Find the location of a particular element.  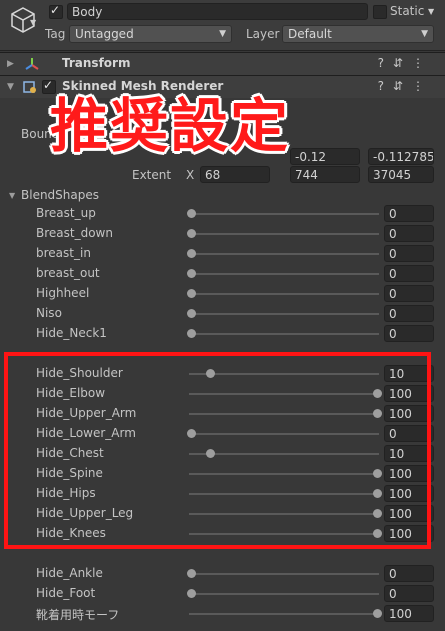

layer-value: Default is located at coordinates (310, 34).